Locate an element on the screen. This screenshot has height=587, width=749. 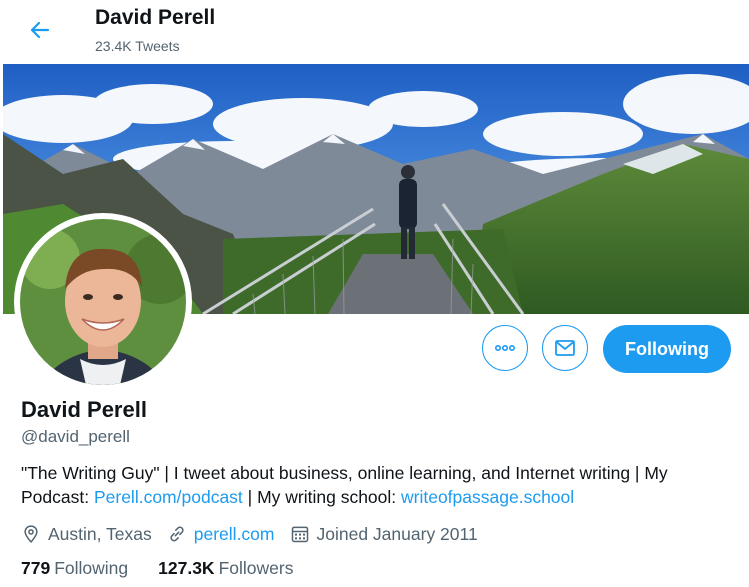
location: Austin, Texas is located at coordinates (86, 534).